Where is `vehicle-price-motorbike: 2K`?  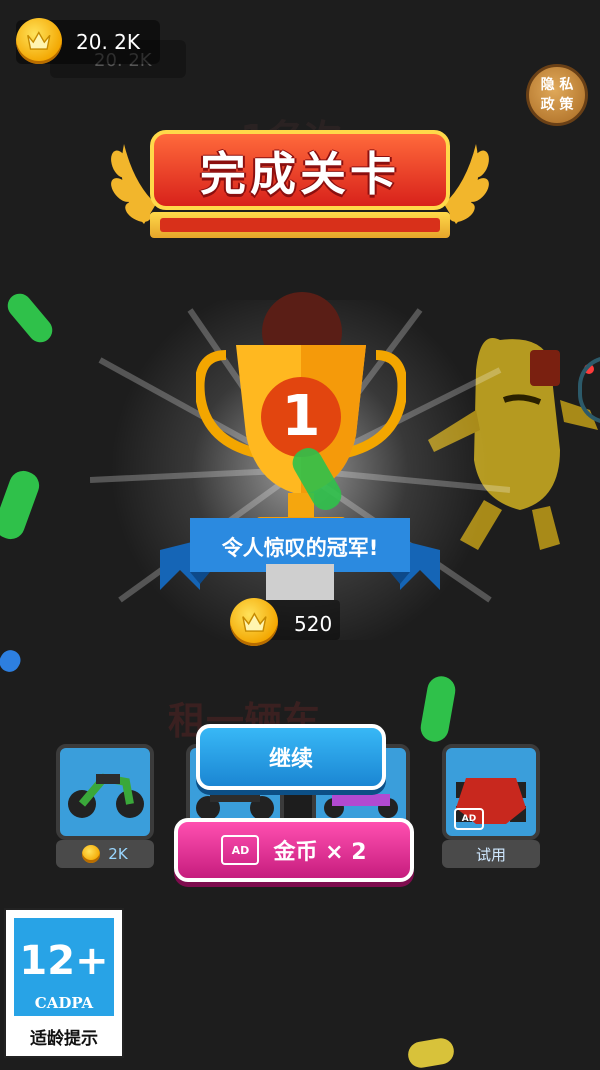
vehicle-price-motorbike: 2K is located at coordinates (105, 854).